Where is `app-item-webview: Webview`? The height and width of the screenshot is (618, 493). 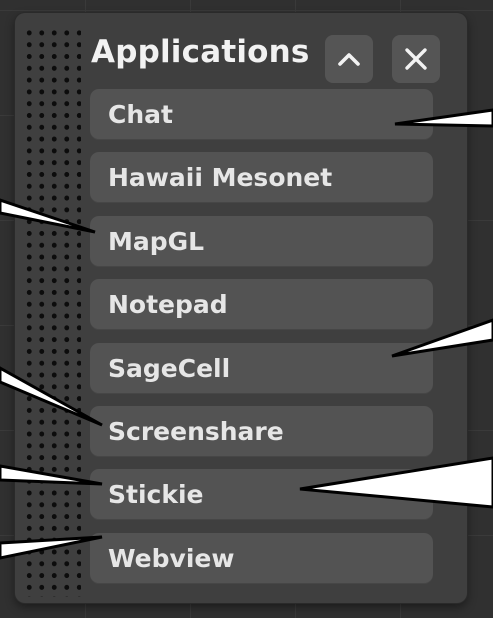 app-item-webview: Webview is located at coordinates (261, 558).